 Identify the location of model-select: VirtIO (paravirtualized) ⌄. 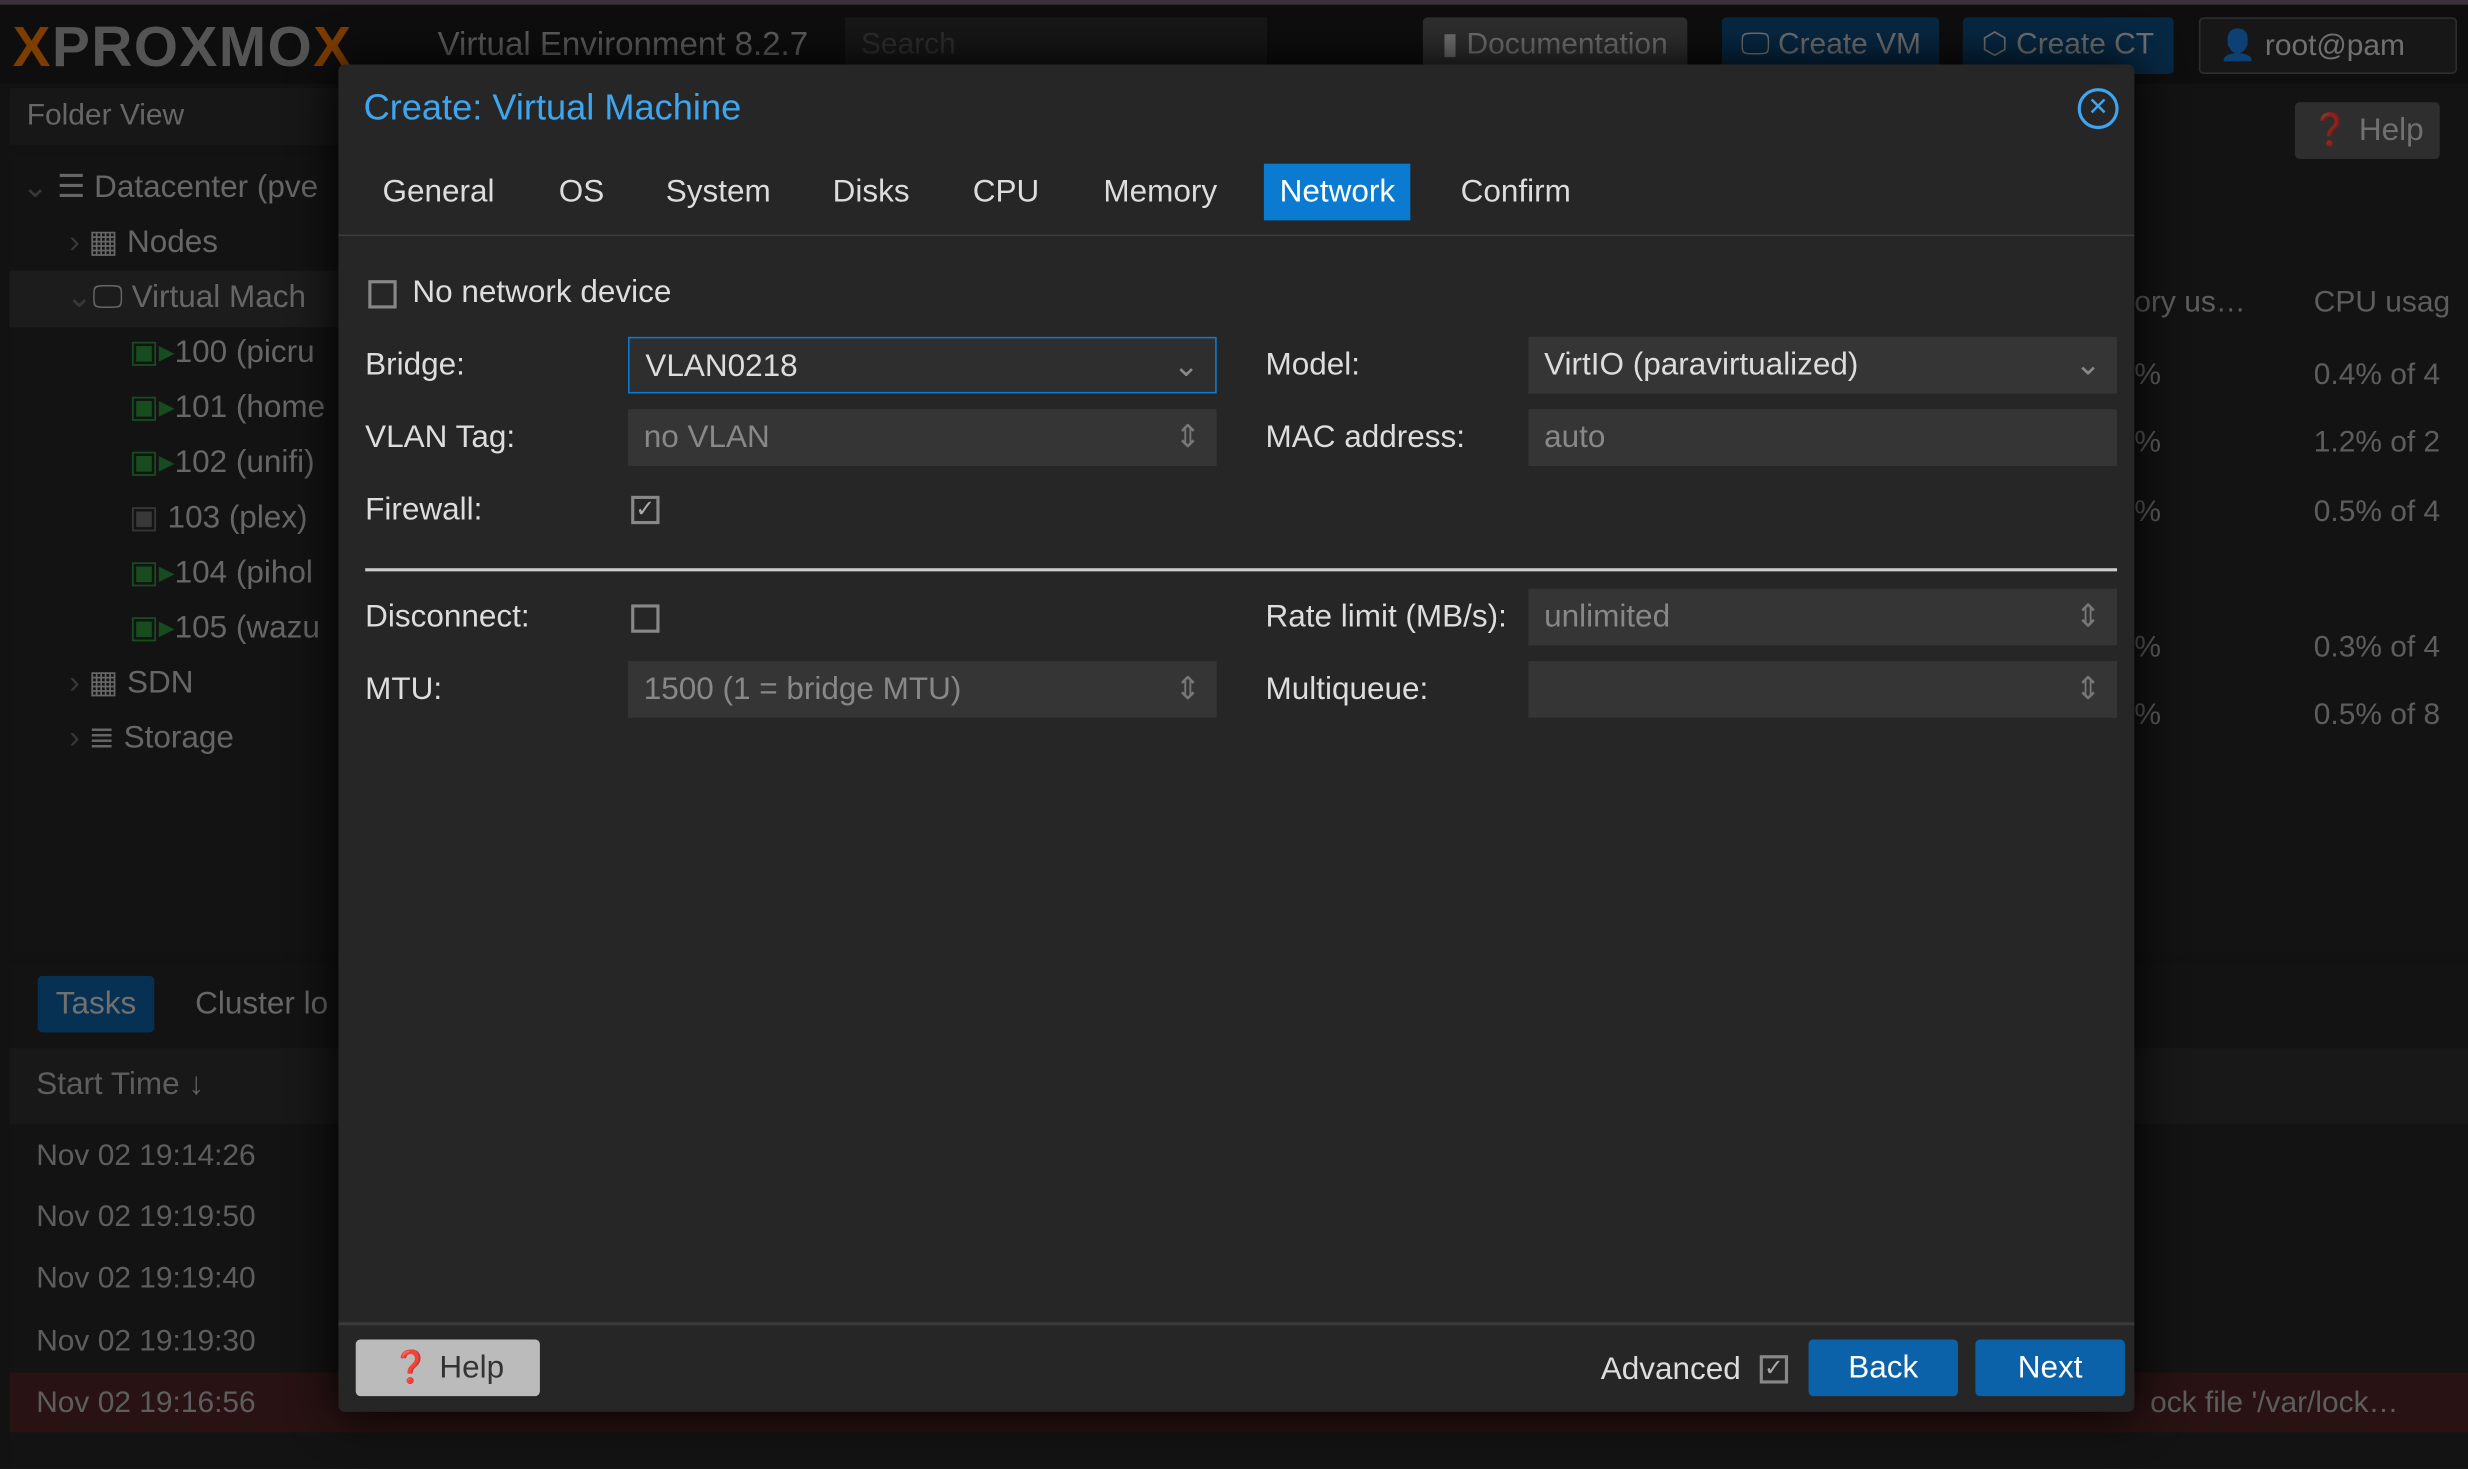
(1823, 365).